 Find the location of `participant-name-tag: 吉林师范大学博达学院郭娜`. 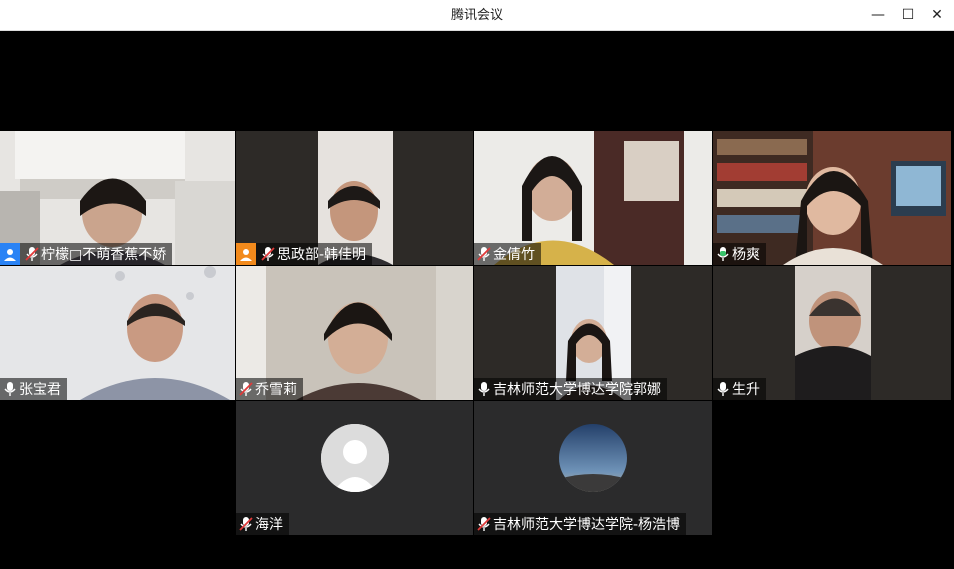

participant-name-tag: 吉林师范大学博达学院郭娜 is located at coordinates (570, 389).